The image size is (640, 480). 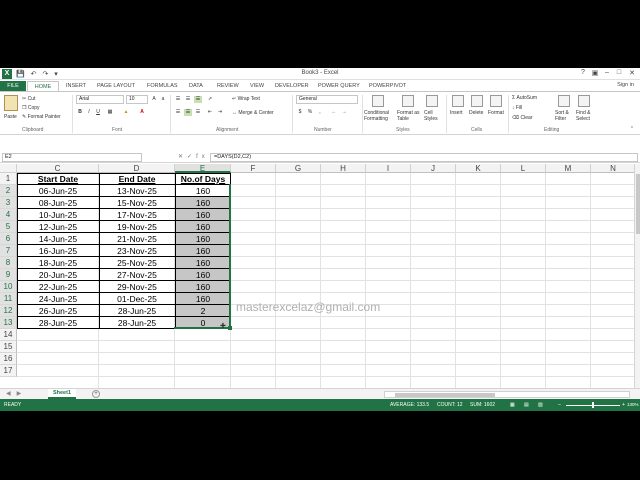 I want to click on vertical-scrollbar, so click(x=637, y=276).